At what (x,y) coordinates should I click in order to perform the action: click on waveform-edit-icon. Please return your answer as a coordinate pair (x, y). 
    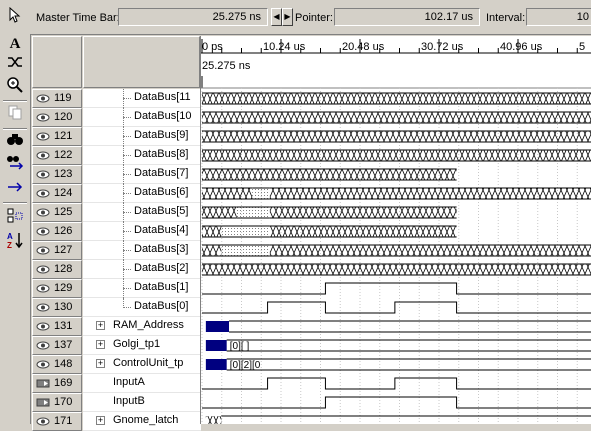
    Looking at the image, I should click on (15, 65).